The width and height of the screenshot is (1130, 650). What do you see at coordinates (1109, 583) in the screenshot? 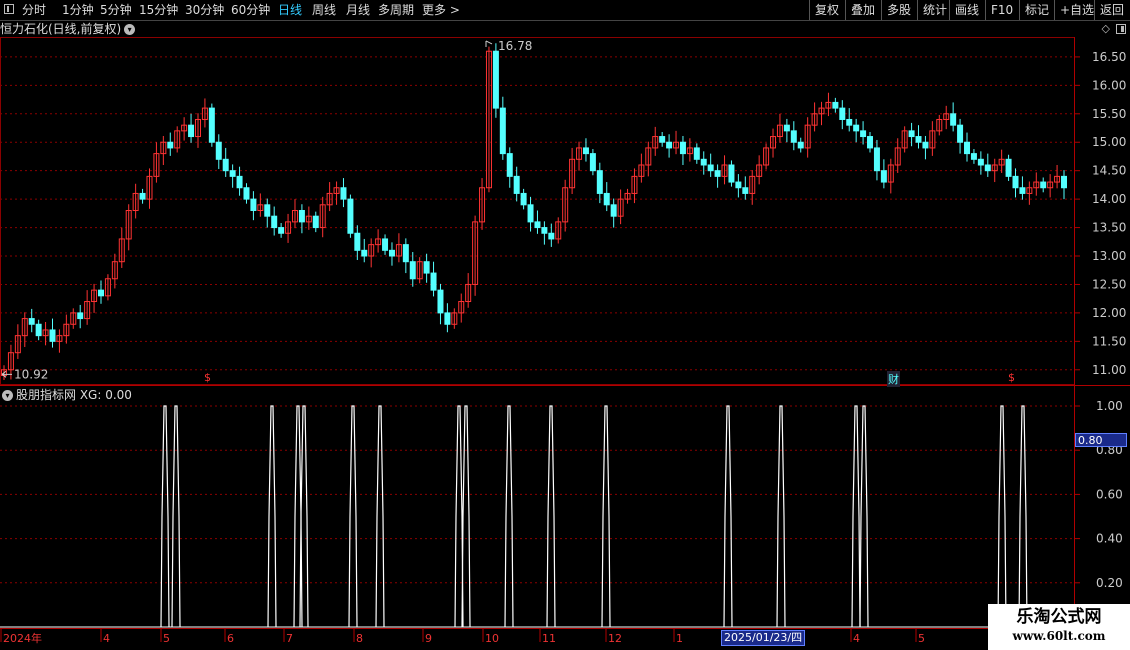
I see `indicator-tick-label: 0.20` at bounding box center [1109, 583].